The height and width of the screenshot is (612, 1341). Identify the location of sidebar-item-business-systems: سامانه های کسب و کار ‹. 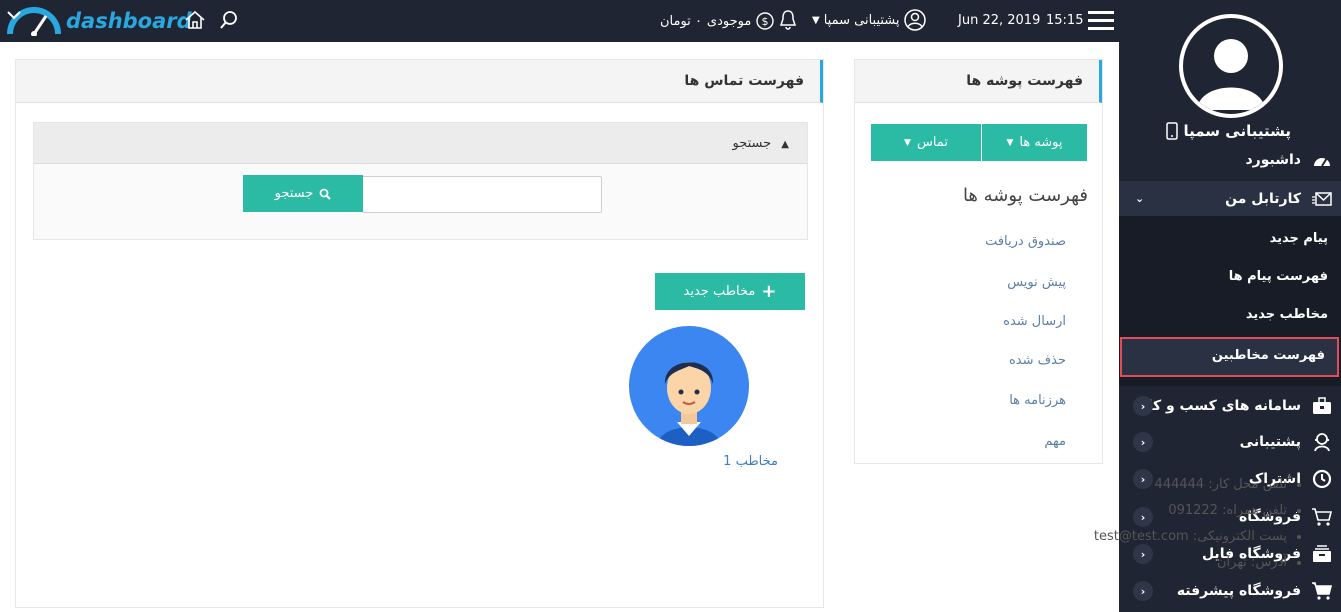
(1230, 406).